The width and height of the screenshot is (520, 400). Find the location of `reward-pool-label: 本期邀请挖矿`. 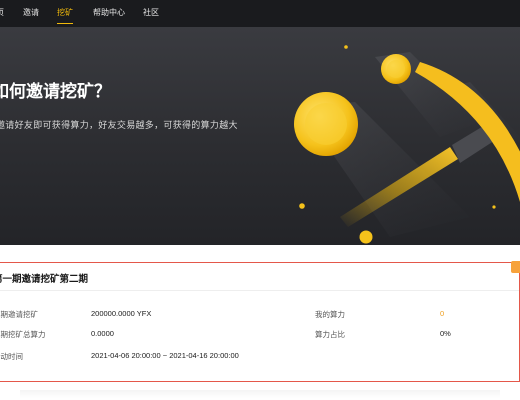

reward-pool-label: 本期邀请挖矿 is located at coordinates (19, 314).